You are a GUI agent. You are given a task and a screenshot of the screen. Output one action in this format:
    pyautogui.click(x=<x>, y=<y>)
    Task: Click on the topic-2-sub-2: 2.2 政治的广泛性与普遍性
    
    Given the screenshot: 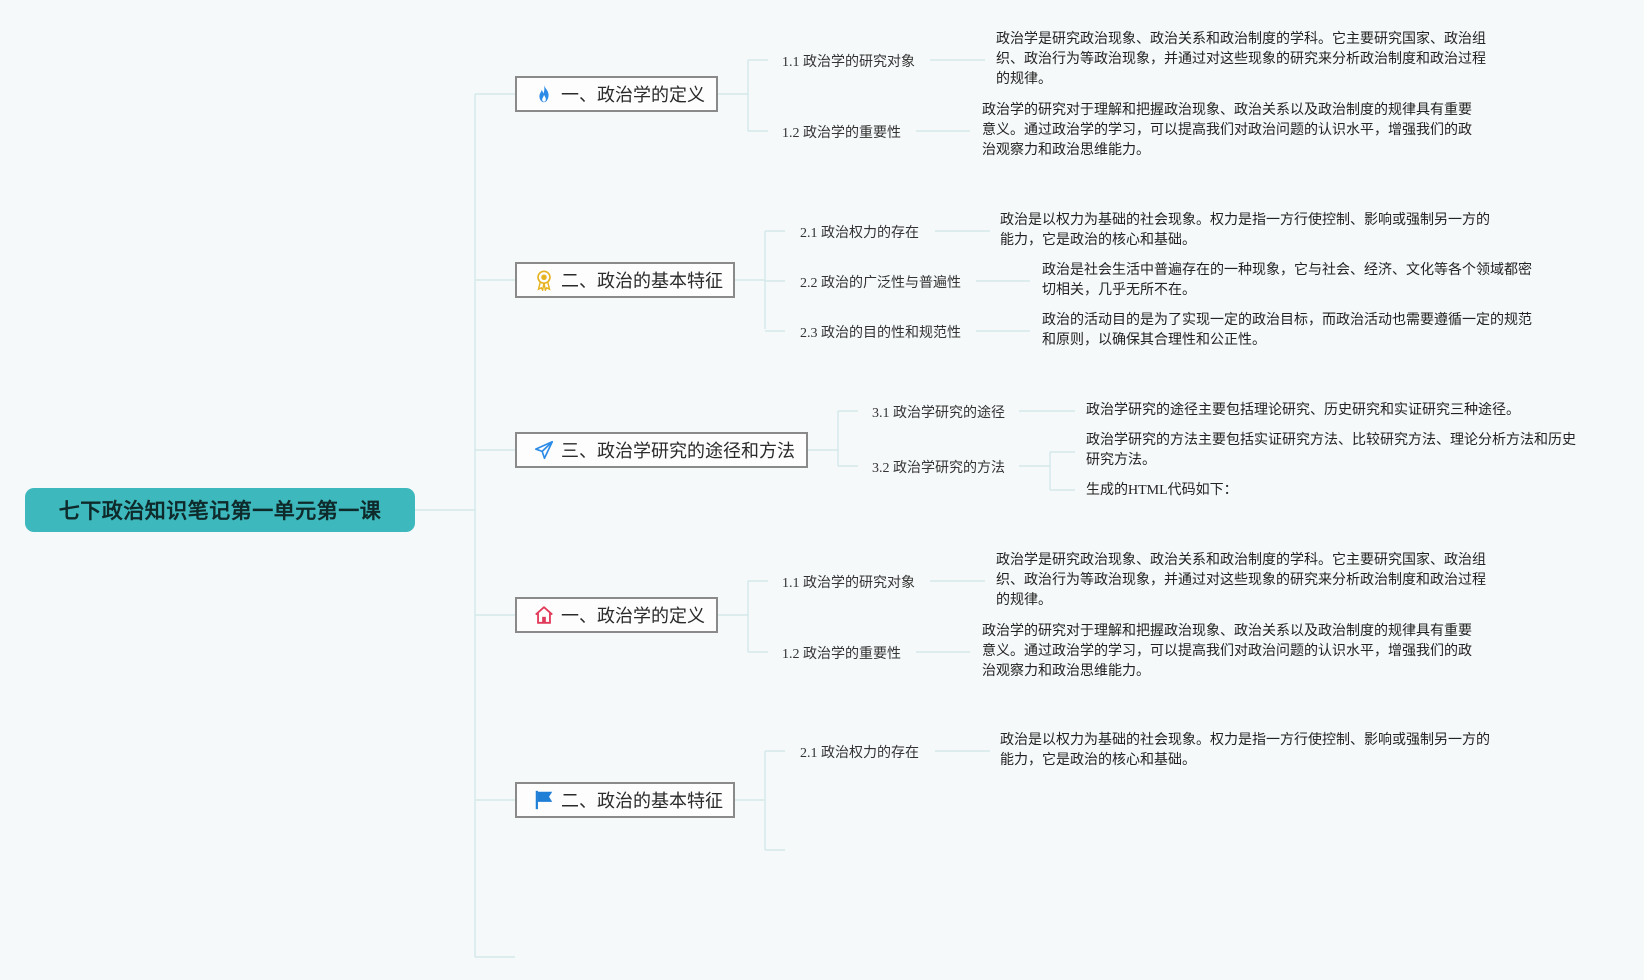 What is the action you would take?
    pyautogui.click(x=880, y=282)
    